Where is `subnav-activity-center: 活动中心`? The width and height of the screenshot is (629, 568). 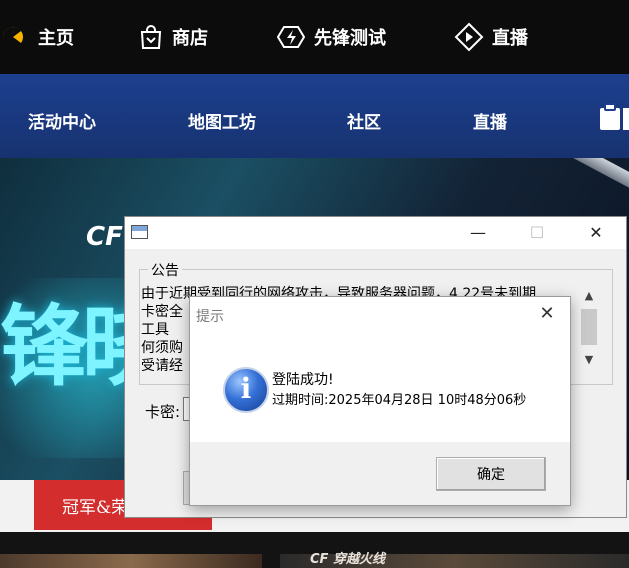 subnav-activity-center: 活动中心 is located at coordinates (62, 120).